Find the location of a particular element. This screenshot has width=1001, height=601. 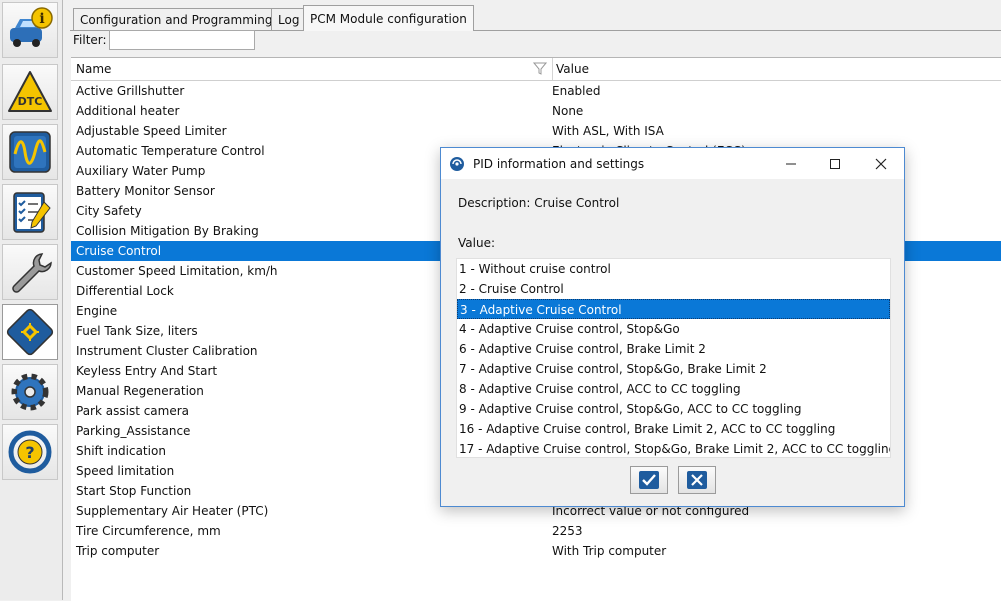

close-icon is located at coordinates (881, 164).